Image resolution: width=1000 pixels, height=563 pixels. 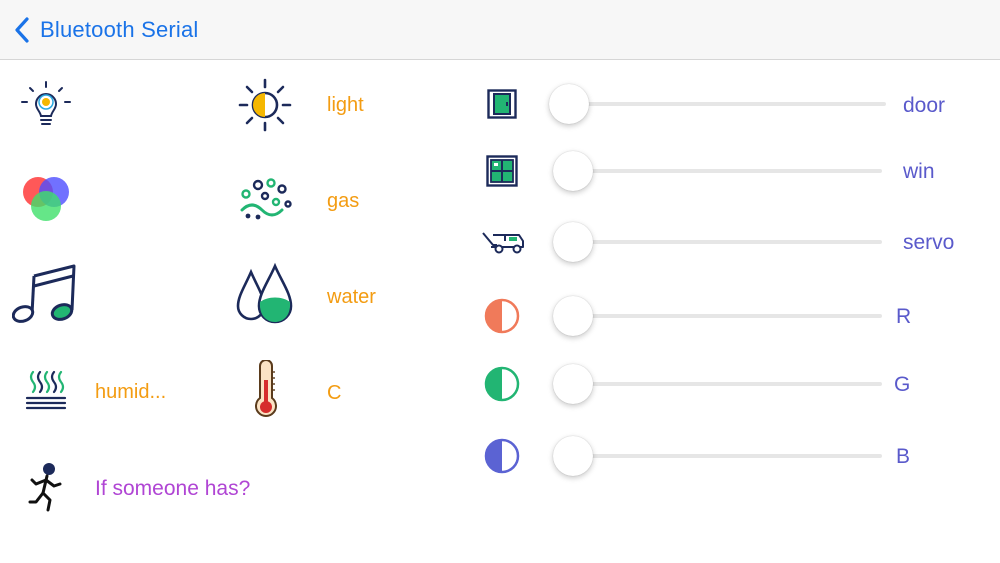 What do you see at coordinates (46, 392) in the screenshot?
I see `humidity-icon` at bounding box center [46, 392].